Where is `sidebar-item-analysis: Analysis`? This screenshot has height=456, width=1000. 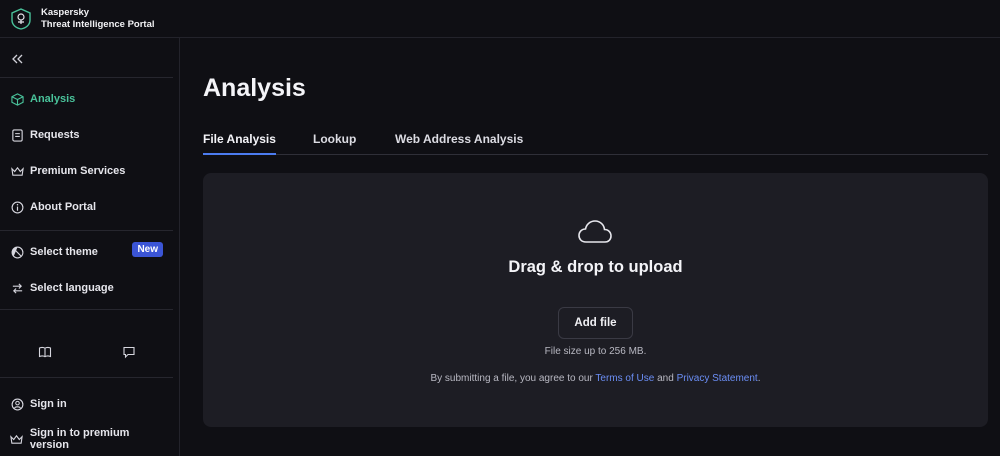
sidebar-item-analysis: Analysis is located at coordinates (90, 99).